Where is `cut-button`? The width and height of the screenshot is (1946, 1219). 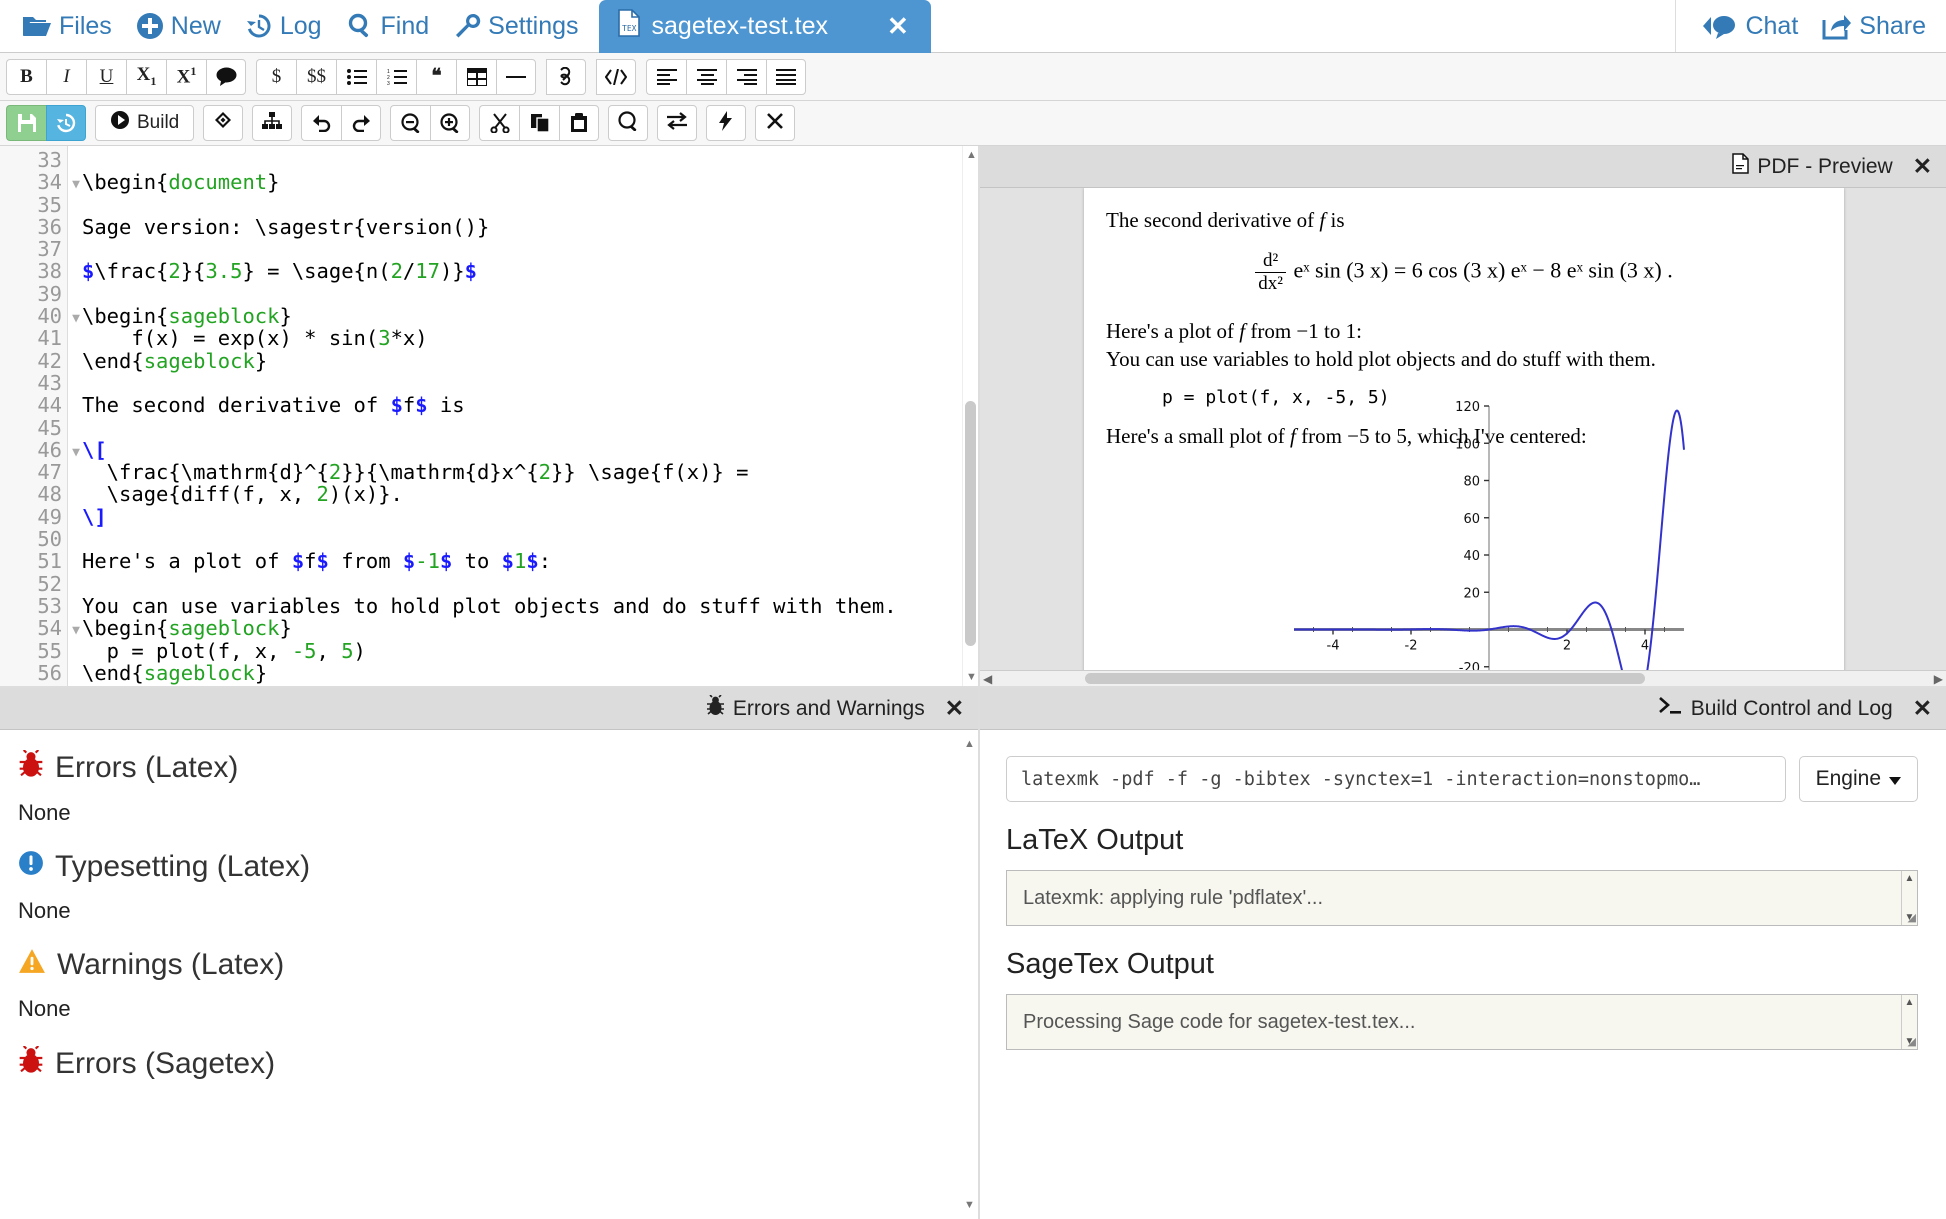
cut-button is located at coordinates (499, 123).